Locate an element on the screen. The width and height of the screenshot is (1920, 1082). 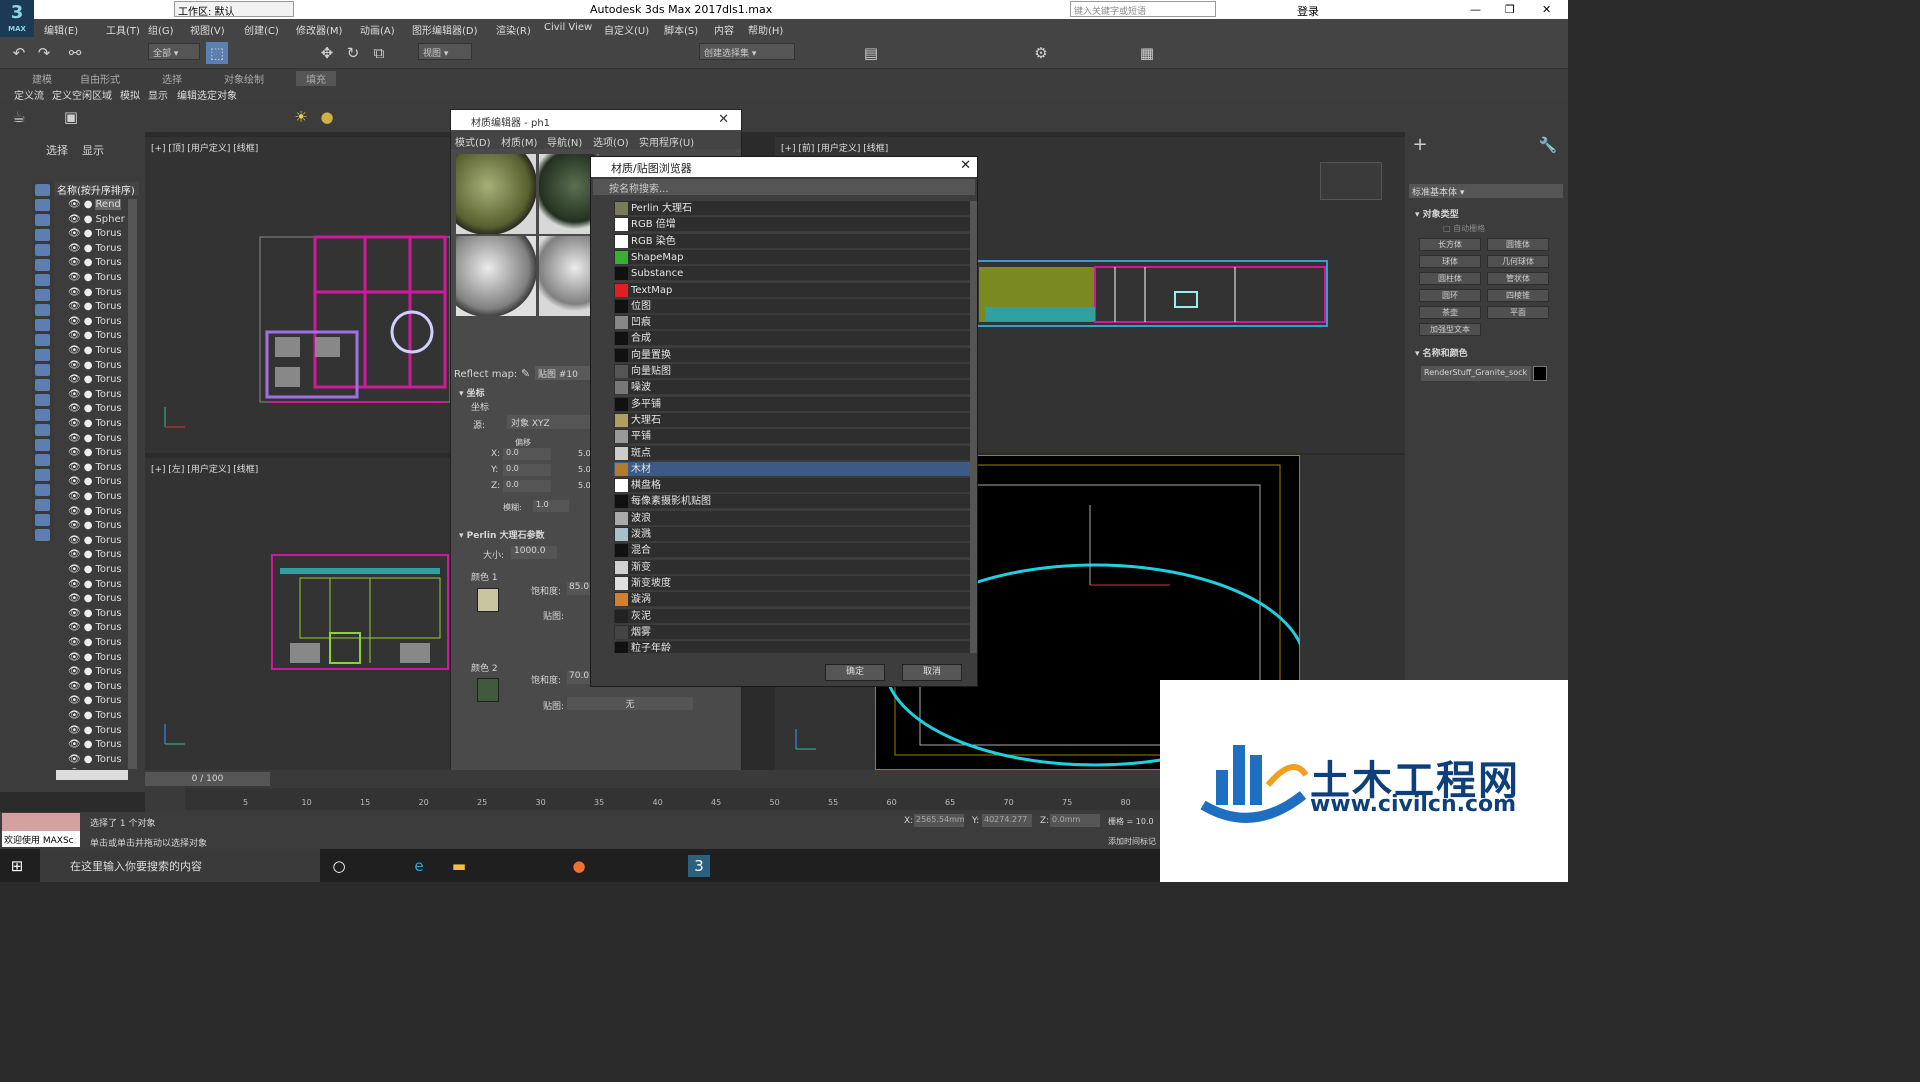
map-list-item: 向量贴图 is located at coordinates (792, 371).